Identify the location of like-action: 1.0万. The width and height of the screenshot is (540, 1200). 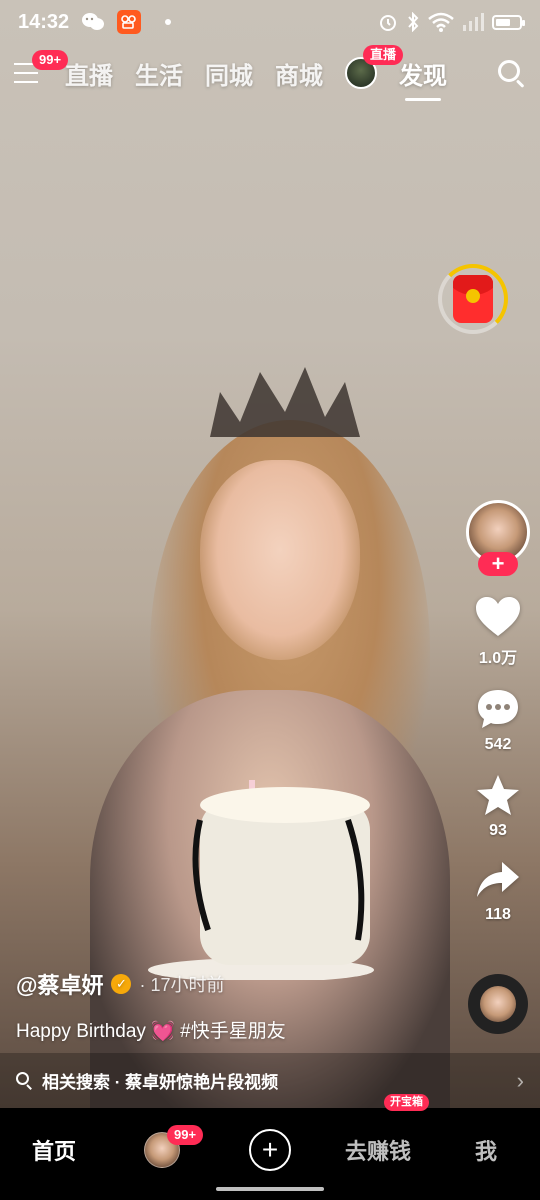
(498, 632).